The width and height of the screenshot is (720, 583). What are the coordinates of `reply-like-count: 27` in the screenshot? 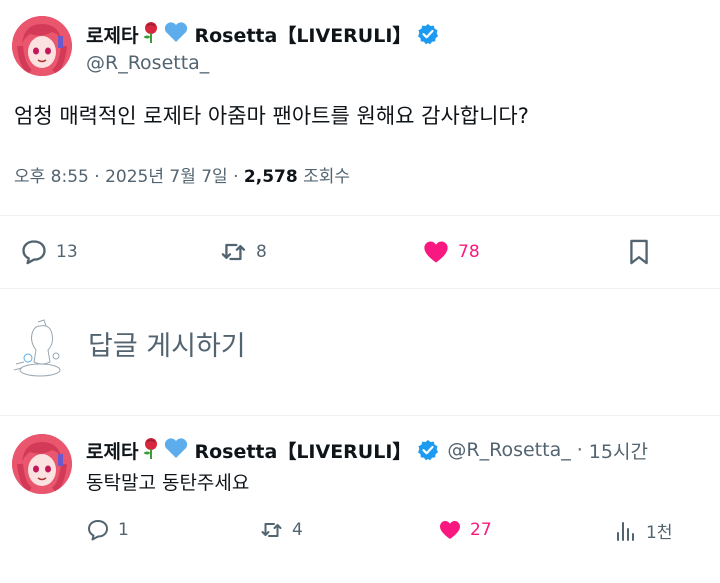 It's located at (481, 530).